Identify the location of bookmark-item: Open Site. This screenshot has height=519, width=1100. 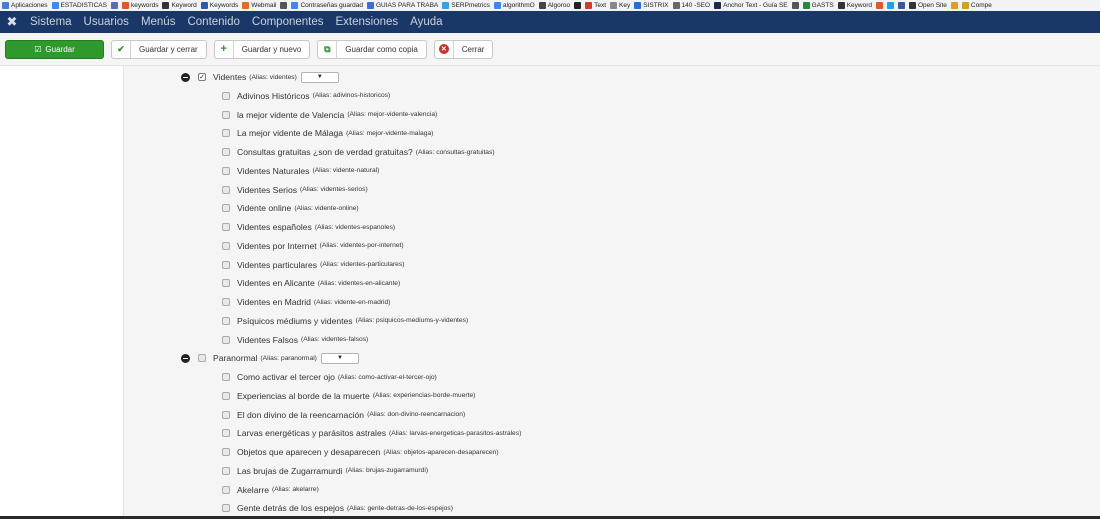
(927, 5).